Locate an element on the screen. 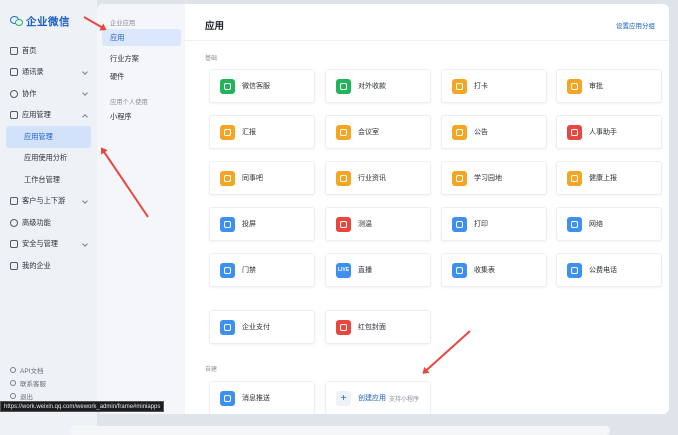  app-card-label: 审批 is located at coordinates (596, 86).